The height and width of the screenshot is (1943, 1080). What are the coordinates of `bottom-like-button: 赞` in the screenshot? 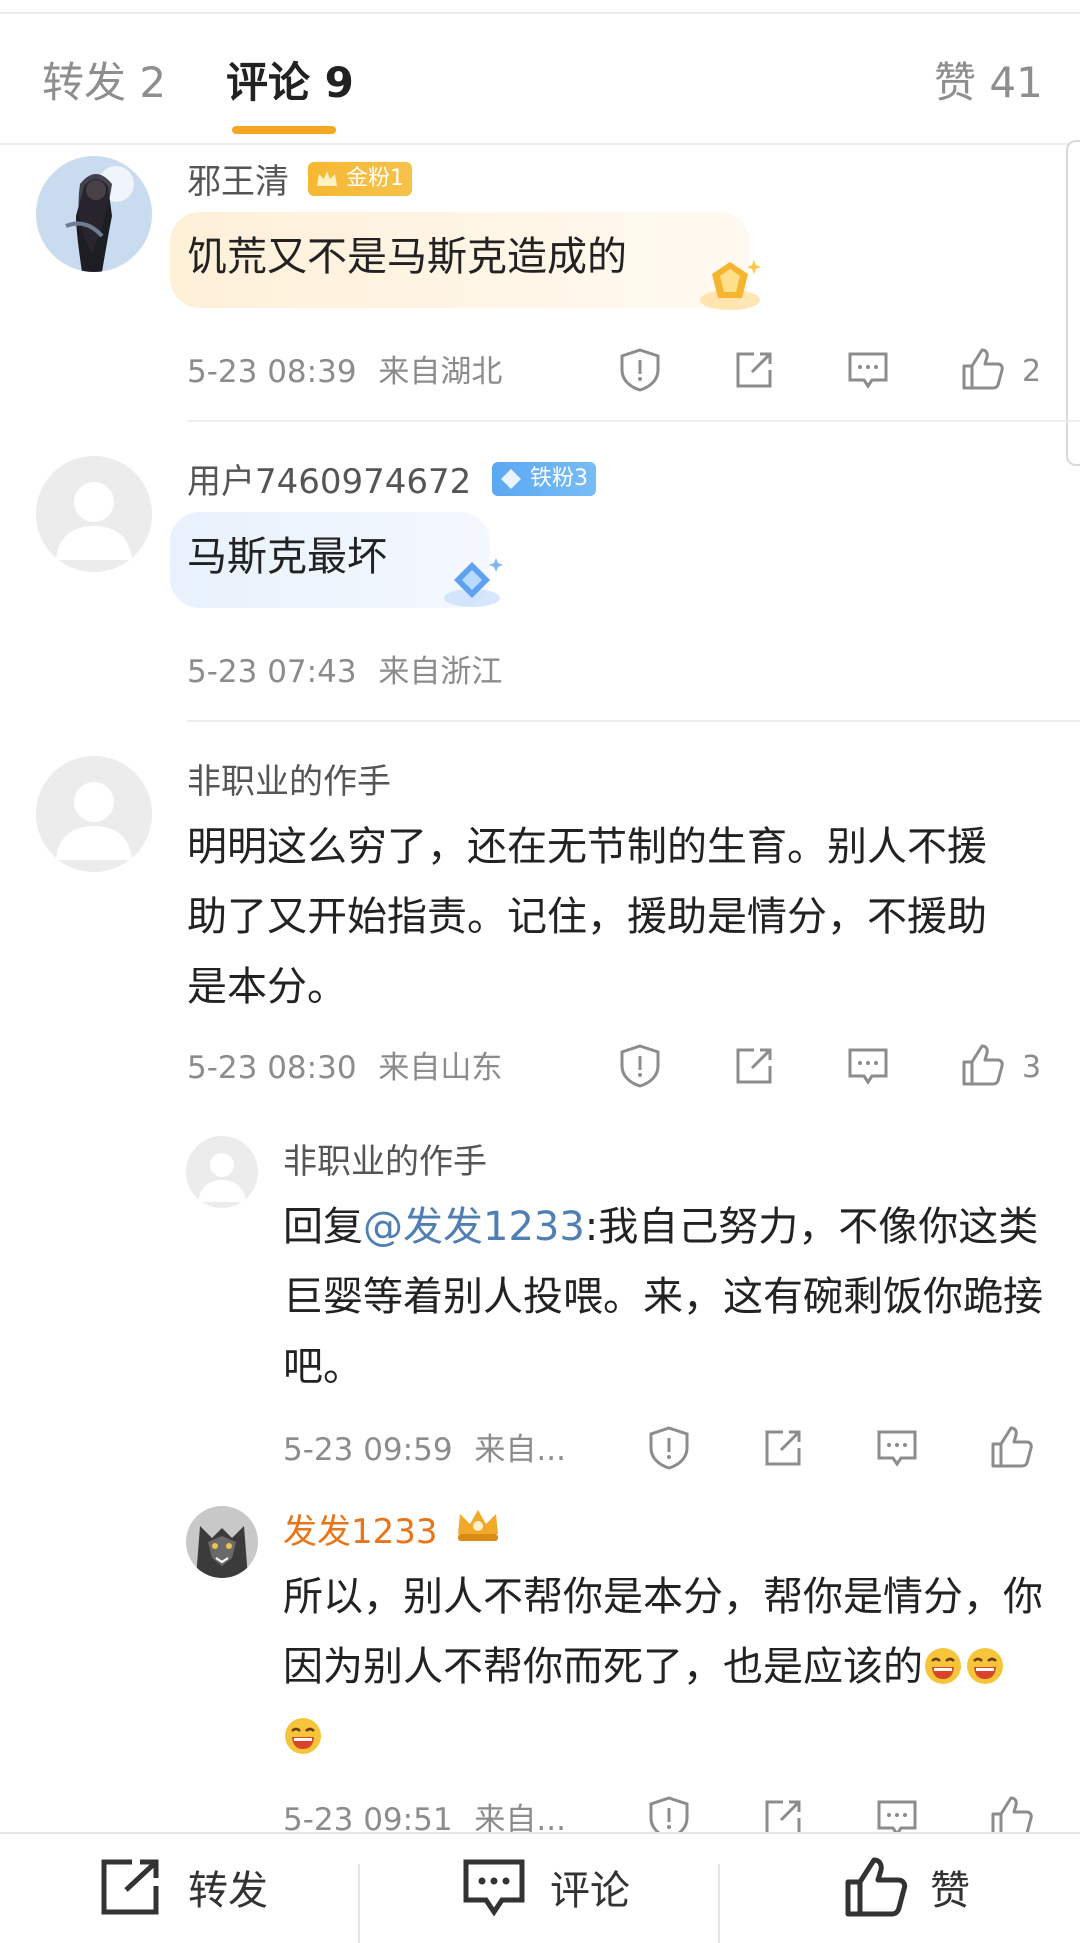 It's located at (900, 1888).